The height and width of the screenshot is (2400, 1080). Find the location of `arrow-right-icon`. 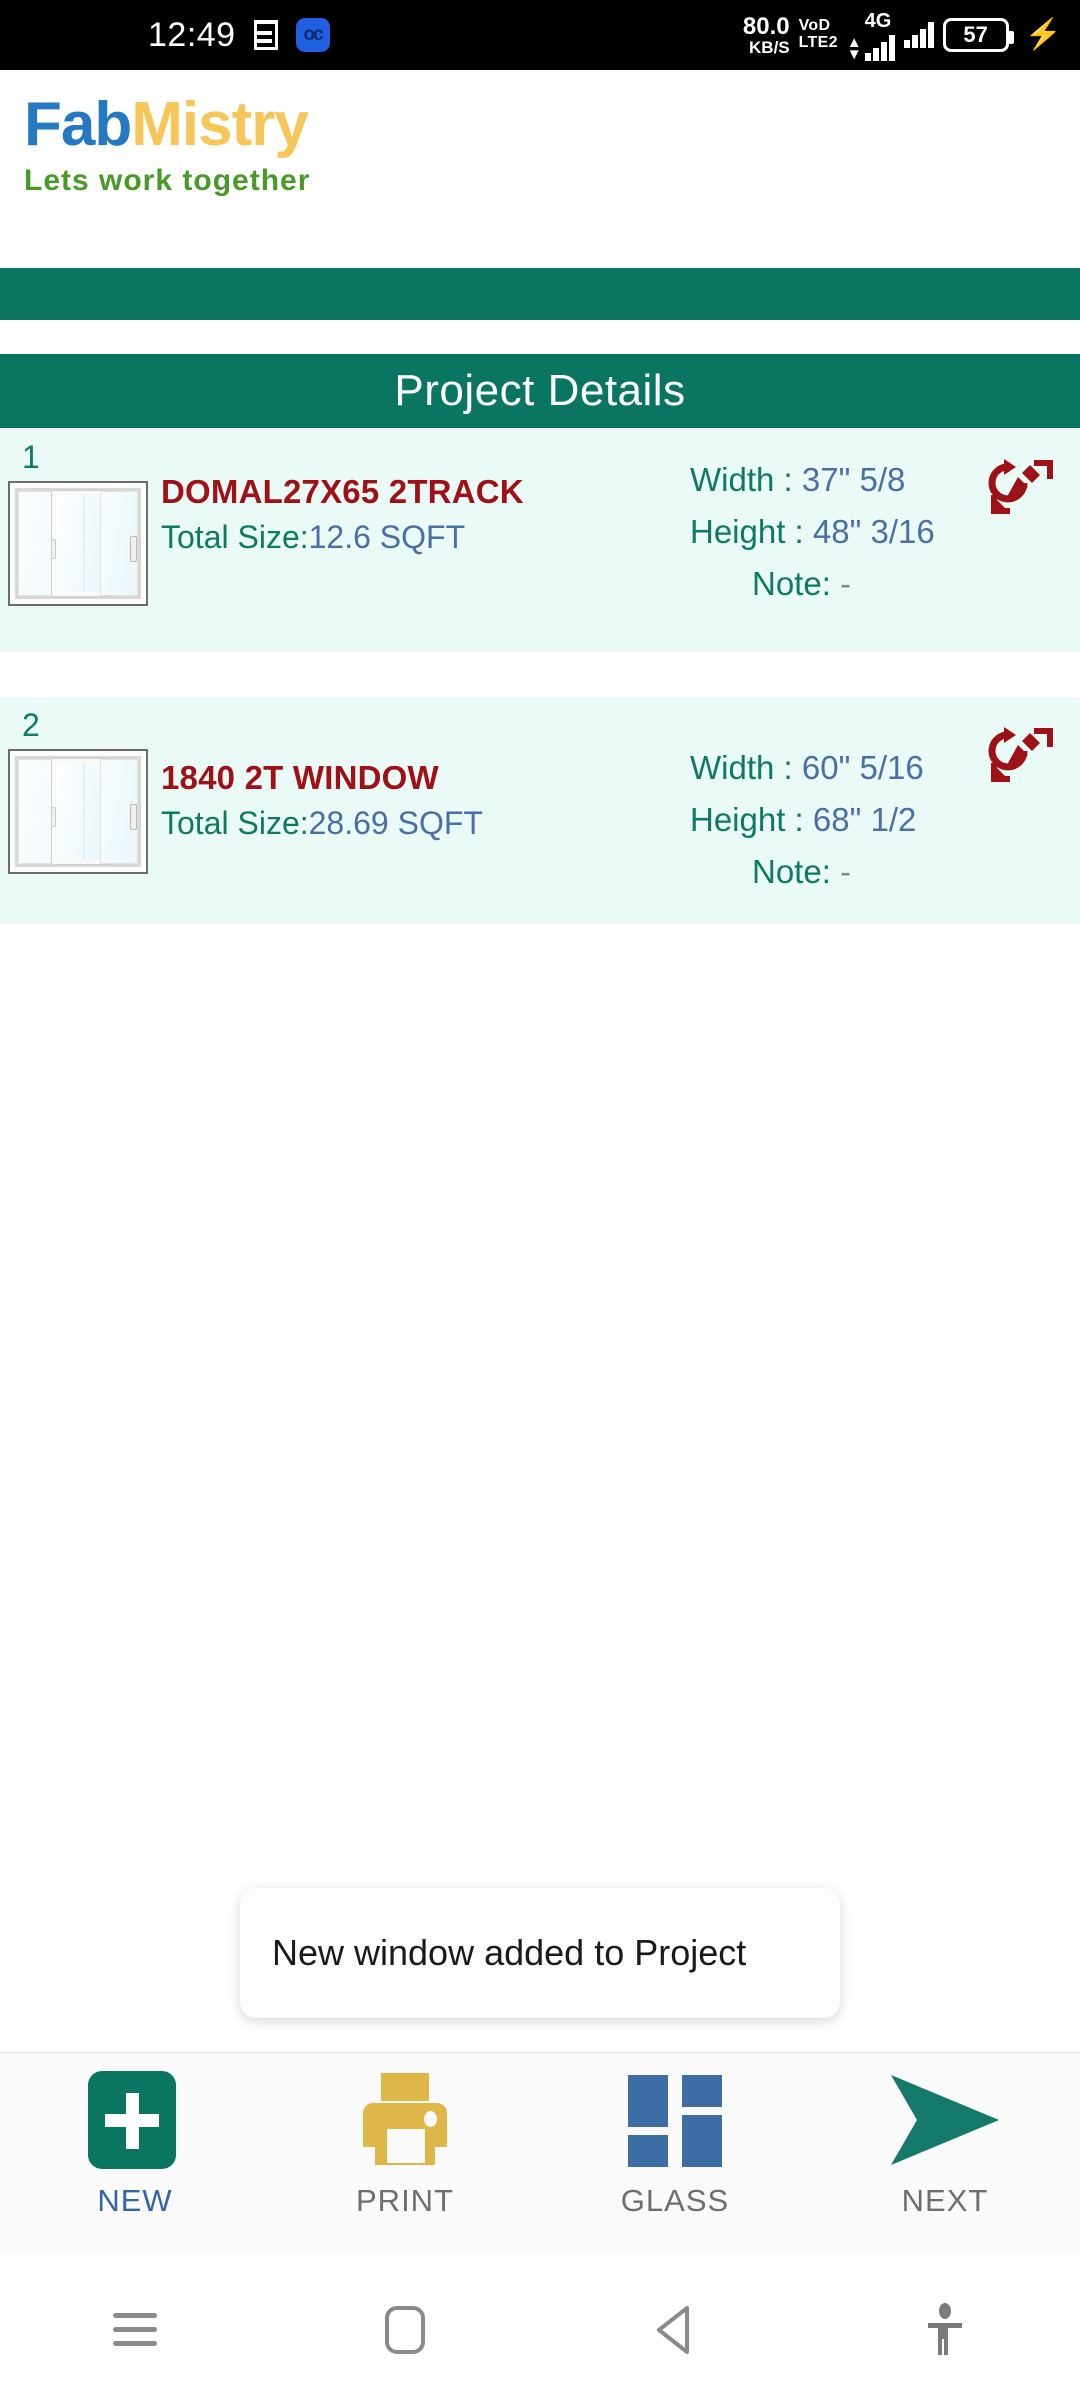

arrow-right-icon is located at coordinates (945, 2120).